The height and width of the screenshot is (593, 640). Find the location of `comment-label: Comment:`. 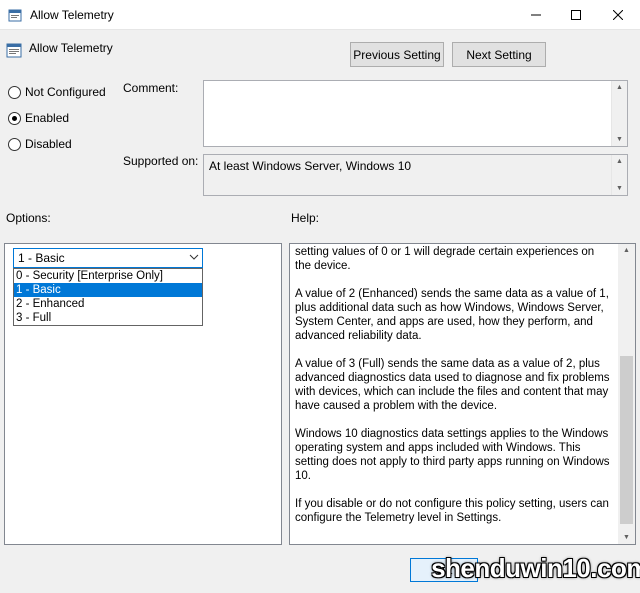

comment-label: Comment: is located at coordinates (151, 88).